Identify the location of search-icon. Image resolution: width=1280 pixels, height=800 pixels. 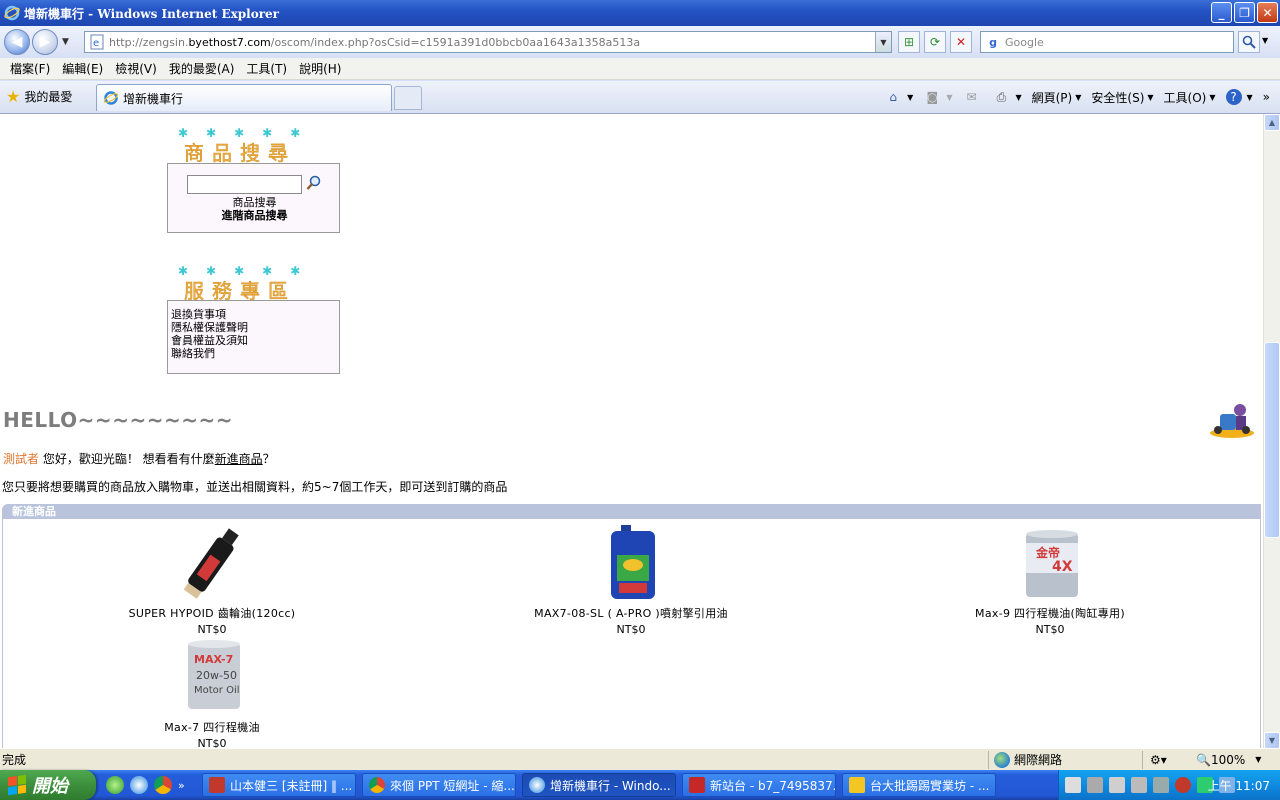
(314, 183).